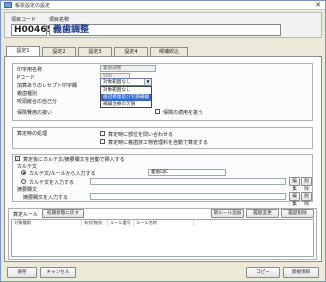 The image size is (326, 282). I want to click on pay-label: 保険費用の扱い, so click(35, 113).